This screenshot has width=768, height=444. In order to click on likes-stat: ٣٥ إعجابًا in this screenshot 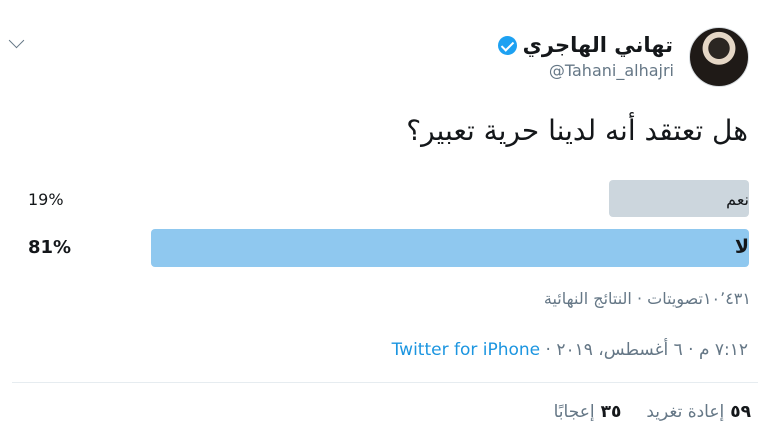, I will do `click(588, 412)`.